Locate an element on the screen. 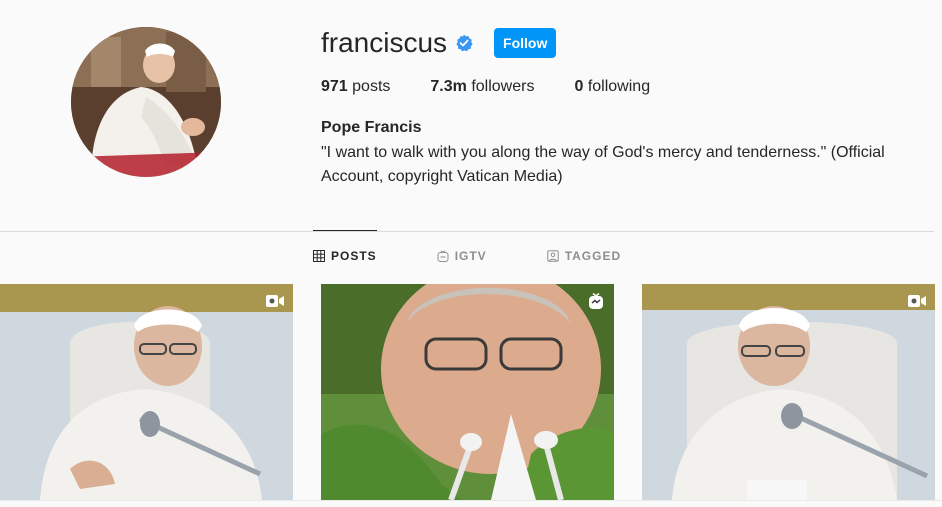 This screenshot has width=942, height=507. followers-label: followers is located at coordinates (503, 86).